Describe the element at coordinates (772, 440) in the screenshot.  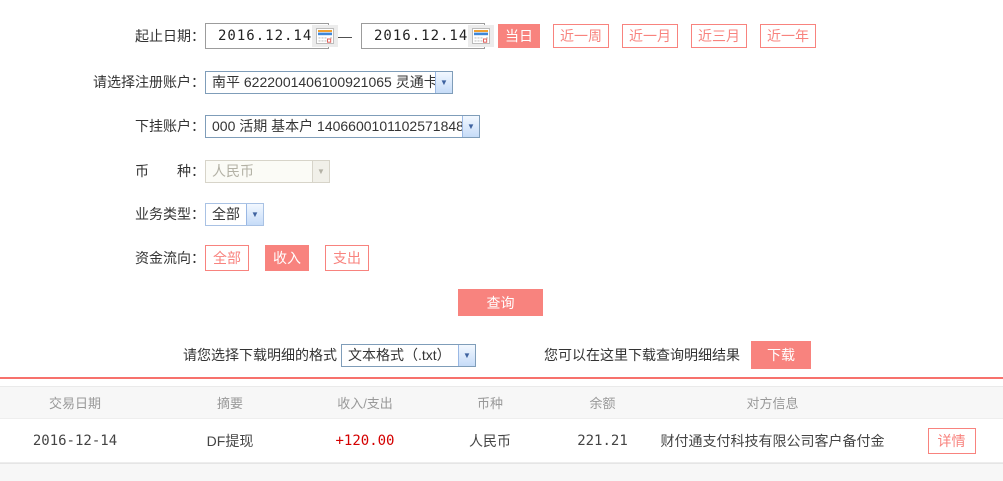
I see `cell-counterparty: 财付通支付科技有限公司客户备付金` at that location.